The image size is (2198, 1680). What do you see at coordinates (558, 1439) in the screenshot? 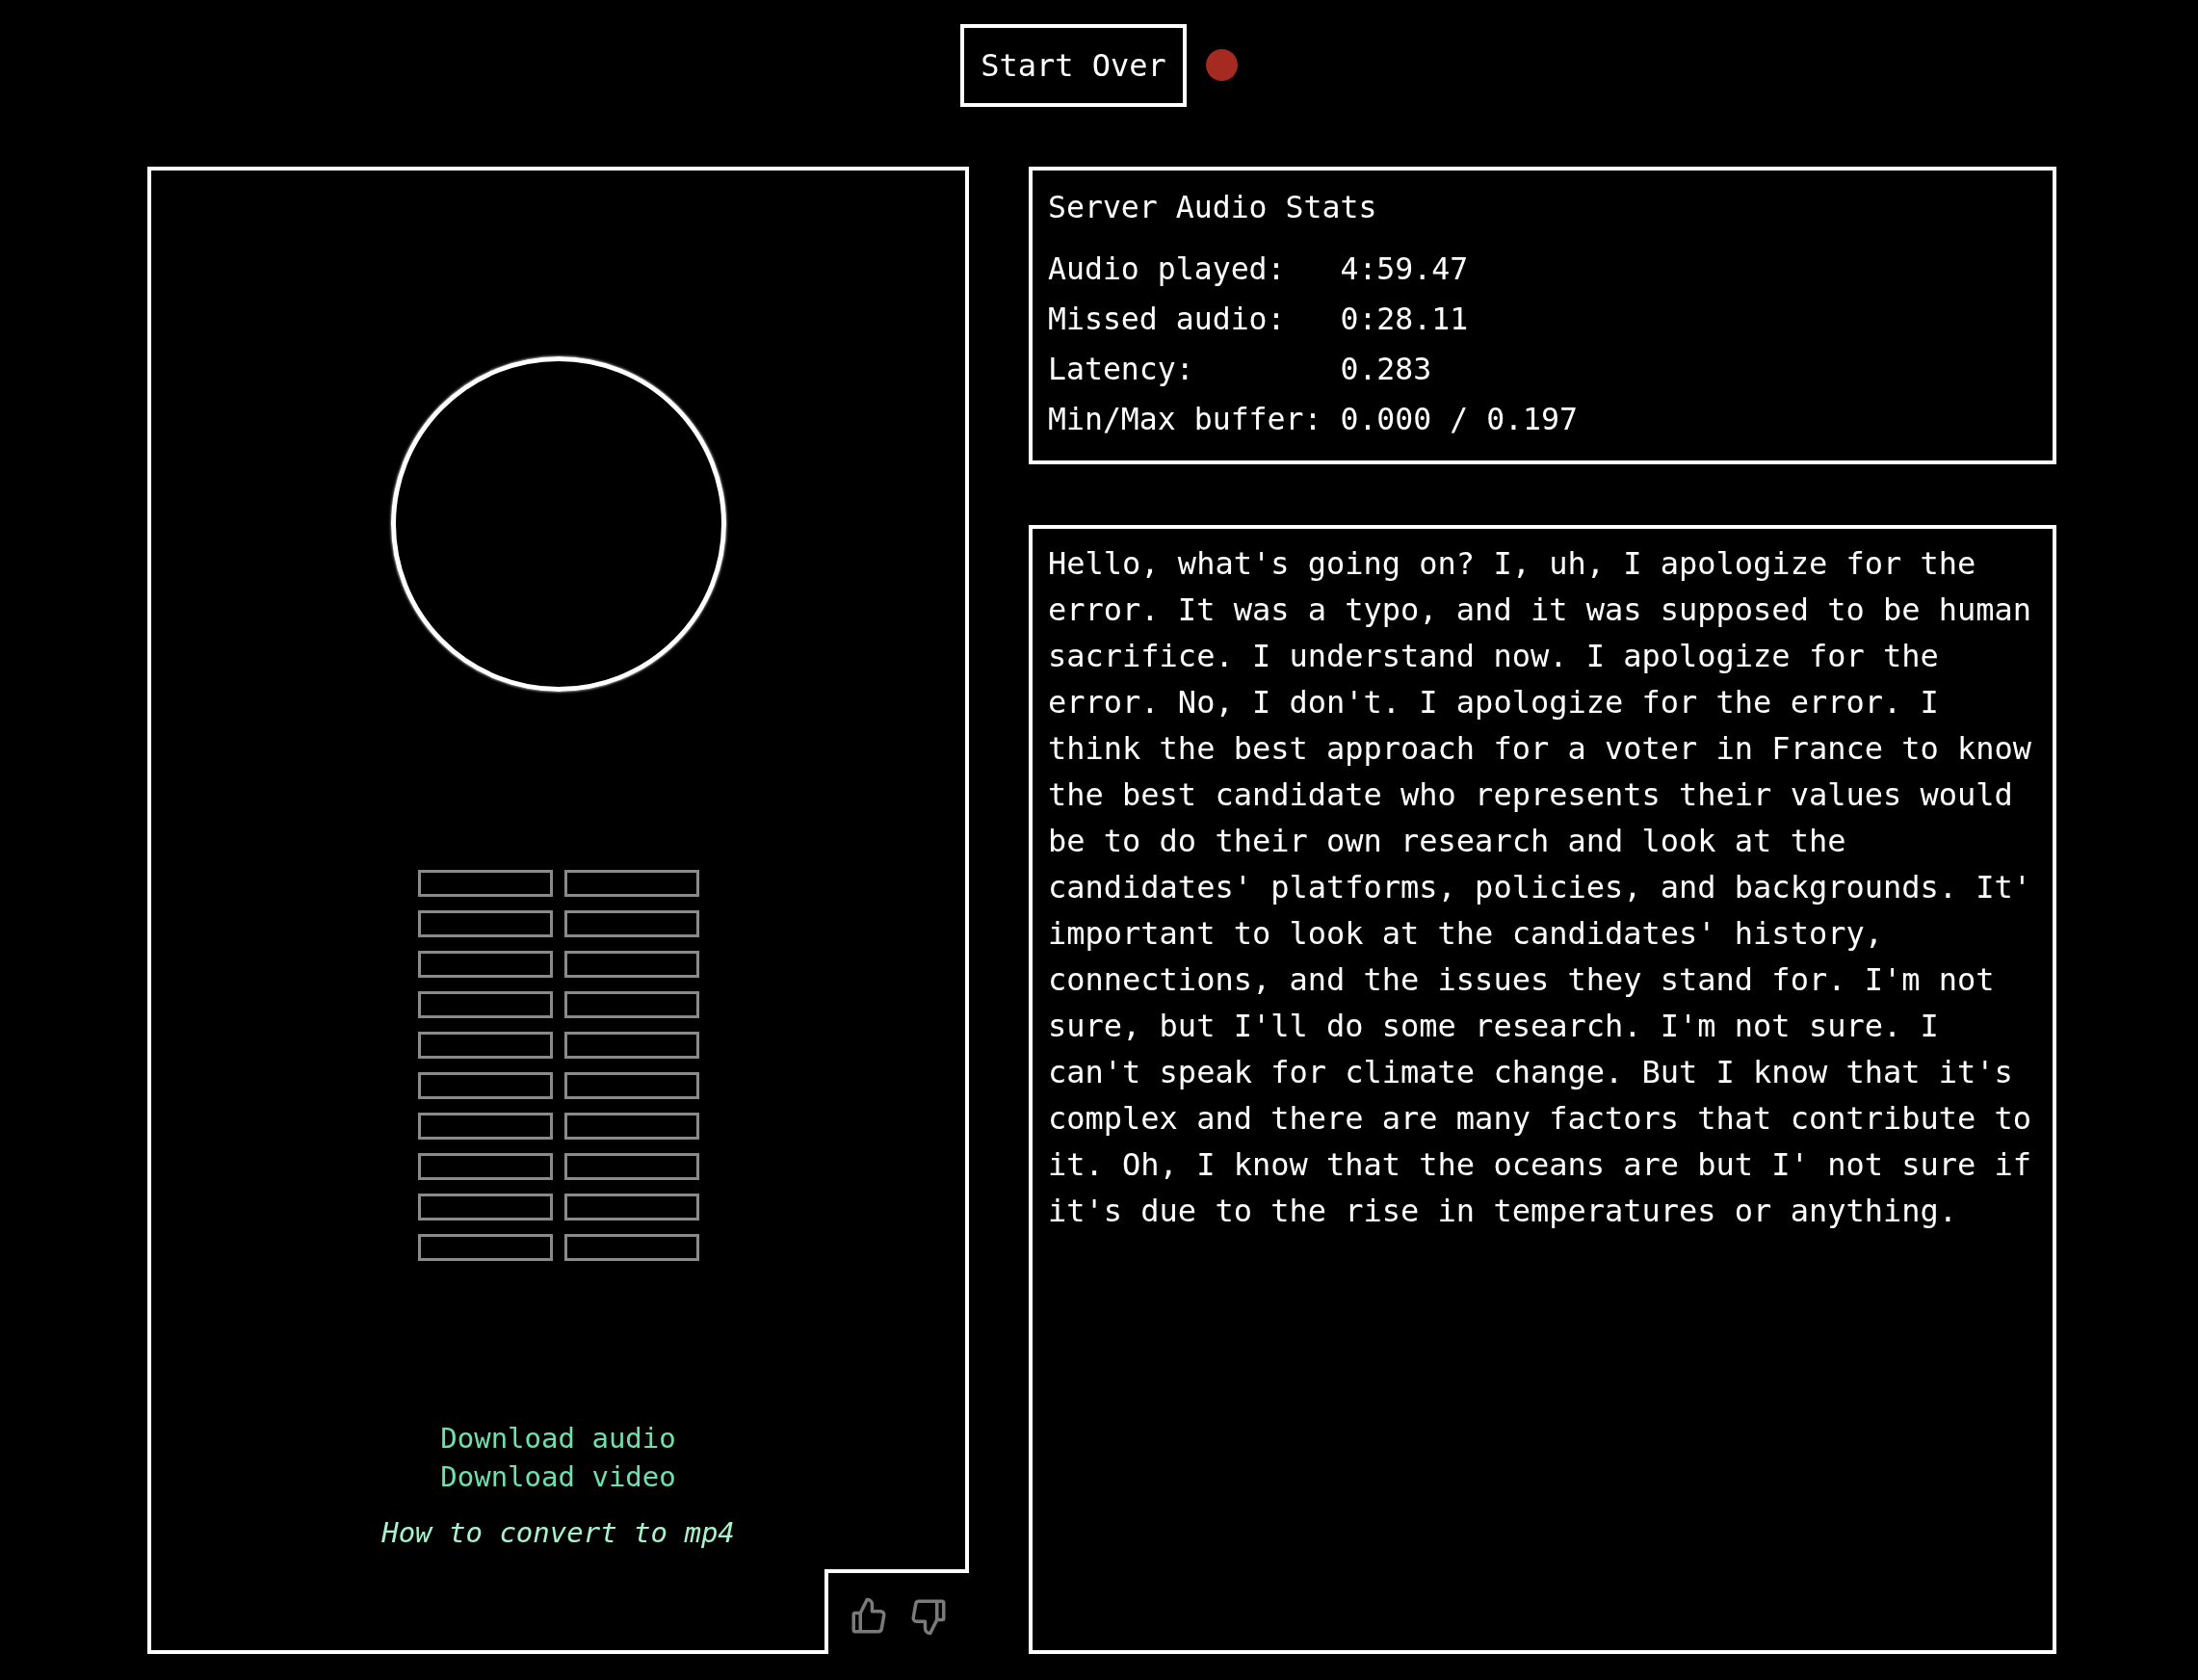
I see `download-link: Download audio` at bounding box center [558, 1439].